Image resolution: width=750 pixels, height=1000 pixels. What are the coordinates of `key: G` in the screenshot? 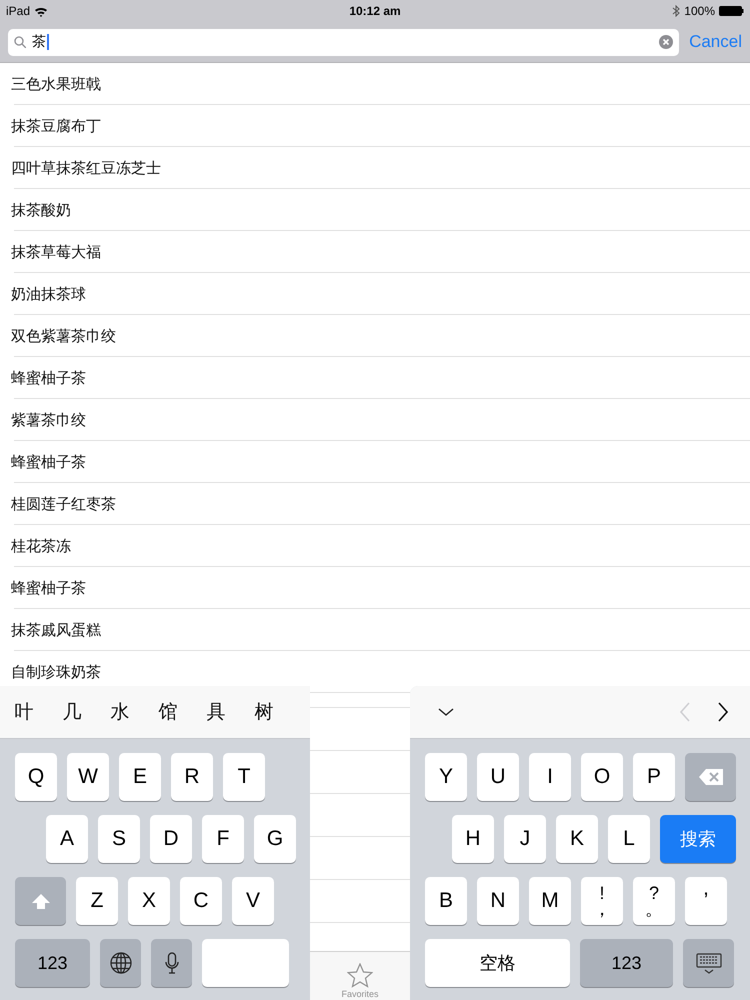 It's located at (275, 839).